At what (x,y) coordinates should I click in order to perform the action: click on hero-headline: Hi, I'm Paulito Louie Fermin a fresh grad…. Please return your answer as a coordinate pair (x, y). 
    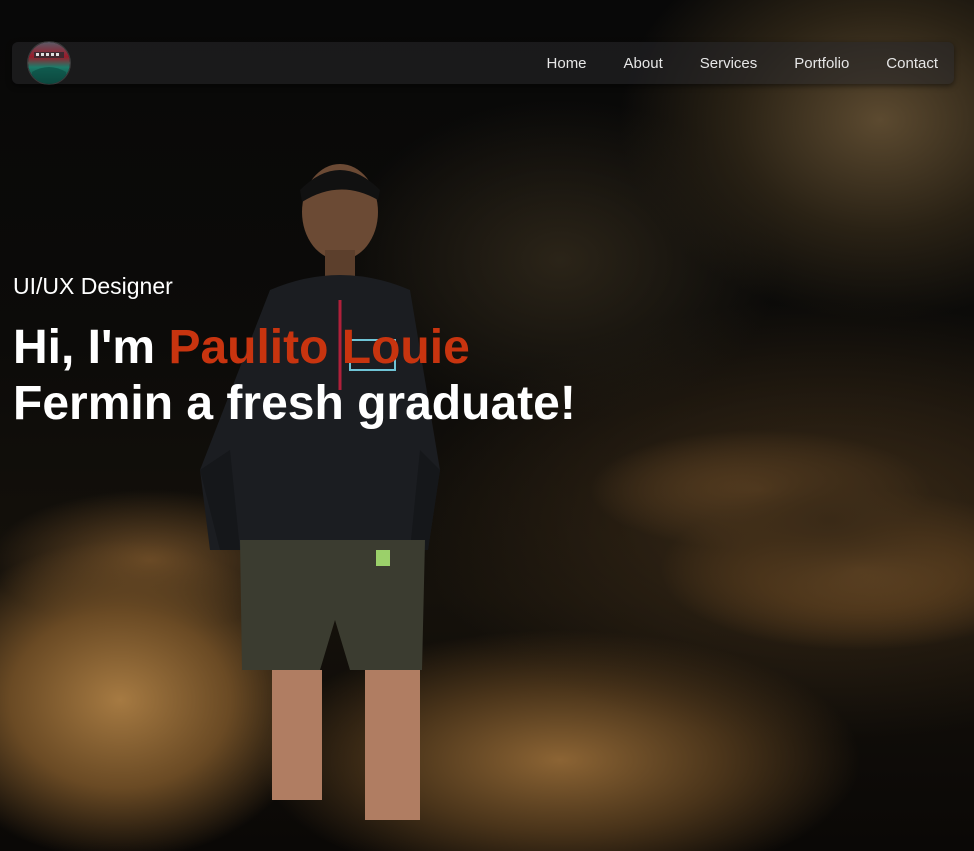
    Looking at the image, I should click on (363, 376).